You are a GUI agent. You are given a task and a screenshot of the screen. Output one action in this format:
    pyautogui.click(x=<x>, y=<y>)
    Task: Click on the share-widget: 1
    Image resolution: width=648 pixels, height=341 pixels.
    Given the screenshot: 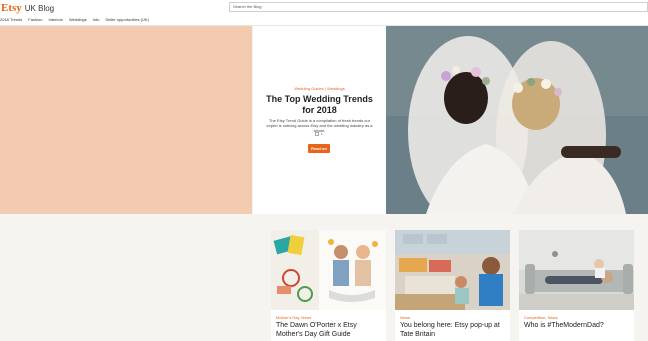 What is the action you would take?
    pyautogui.click(x=319, y=134)
    